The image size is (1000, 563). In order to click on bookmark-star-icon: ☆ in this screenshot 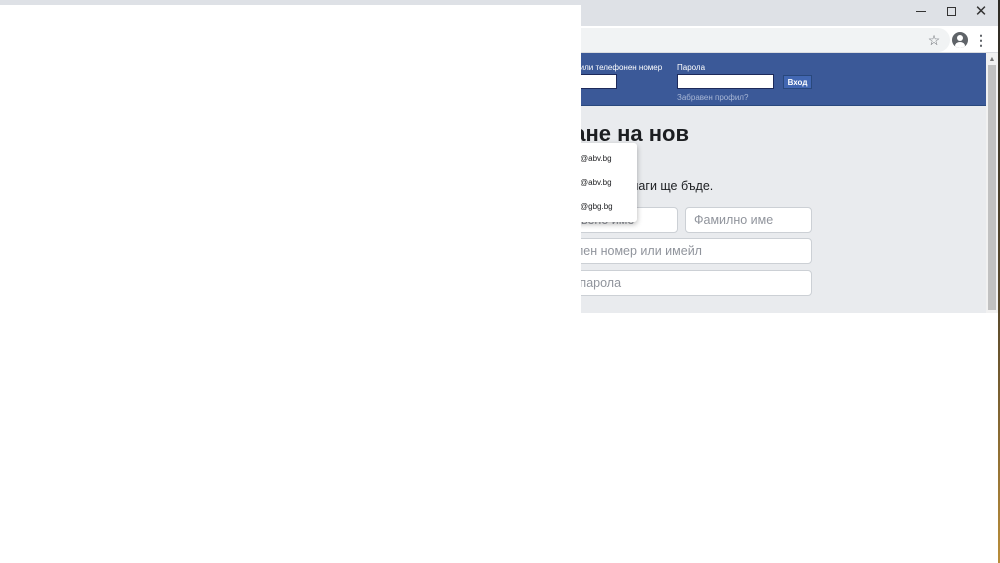, I will do `click(934, 40)`.